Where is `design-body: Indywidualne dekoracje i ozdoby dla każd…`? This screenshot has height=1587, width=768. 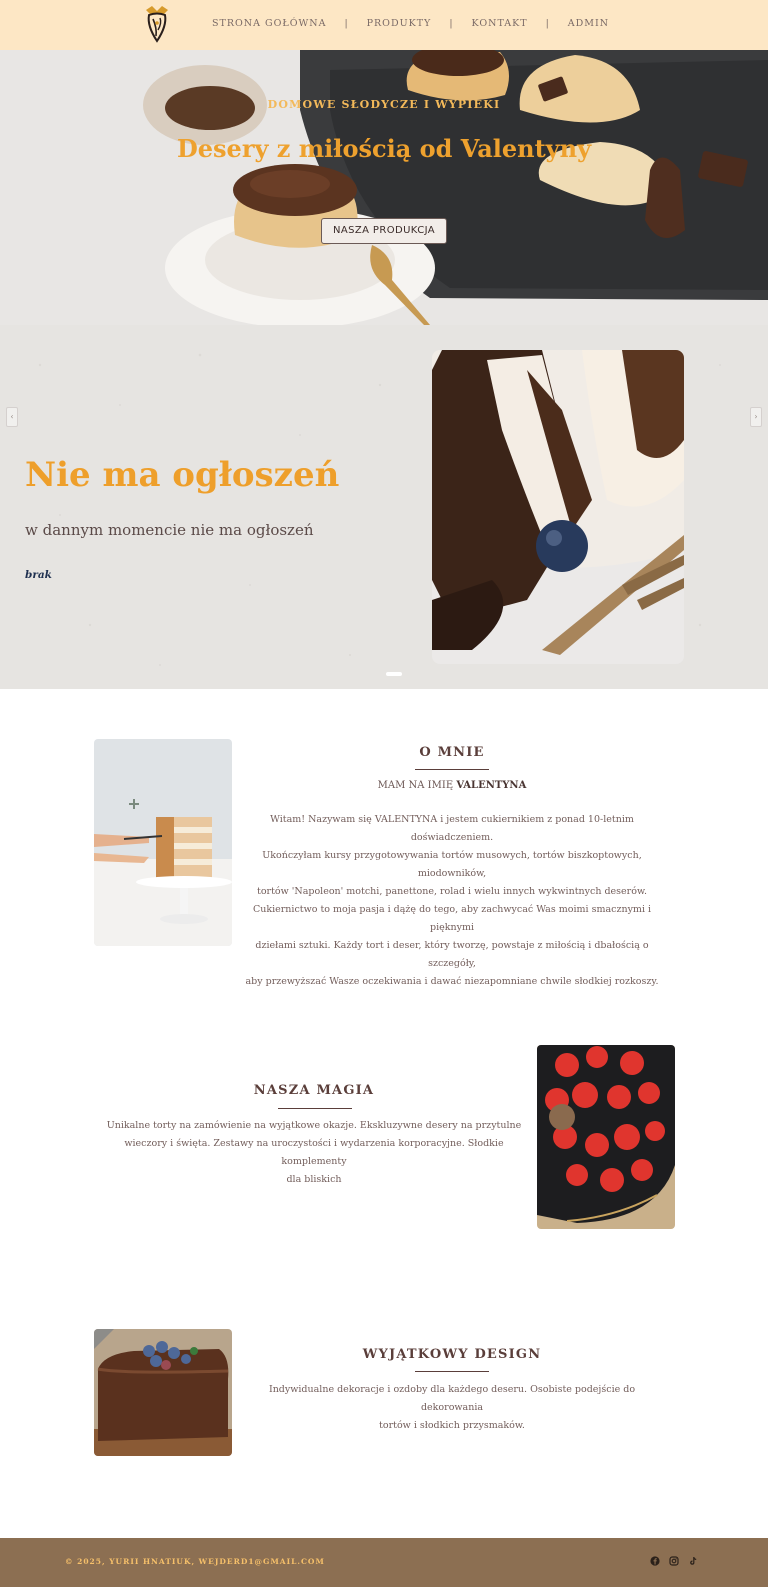 design-body: Indywidualne dekoracje i ozdoby dla każd… is located at coordinates (452, 1408).